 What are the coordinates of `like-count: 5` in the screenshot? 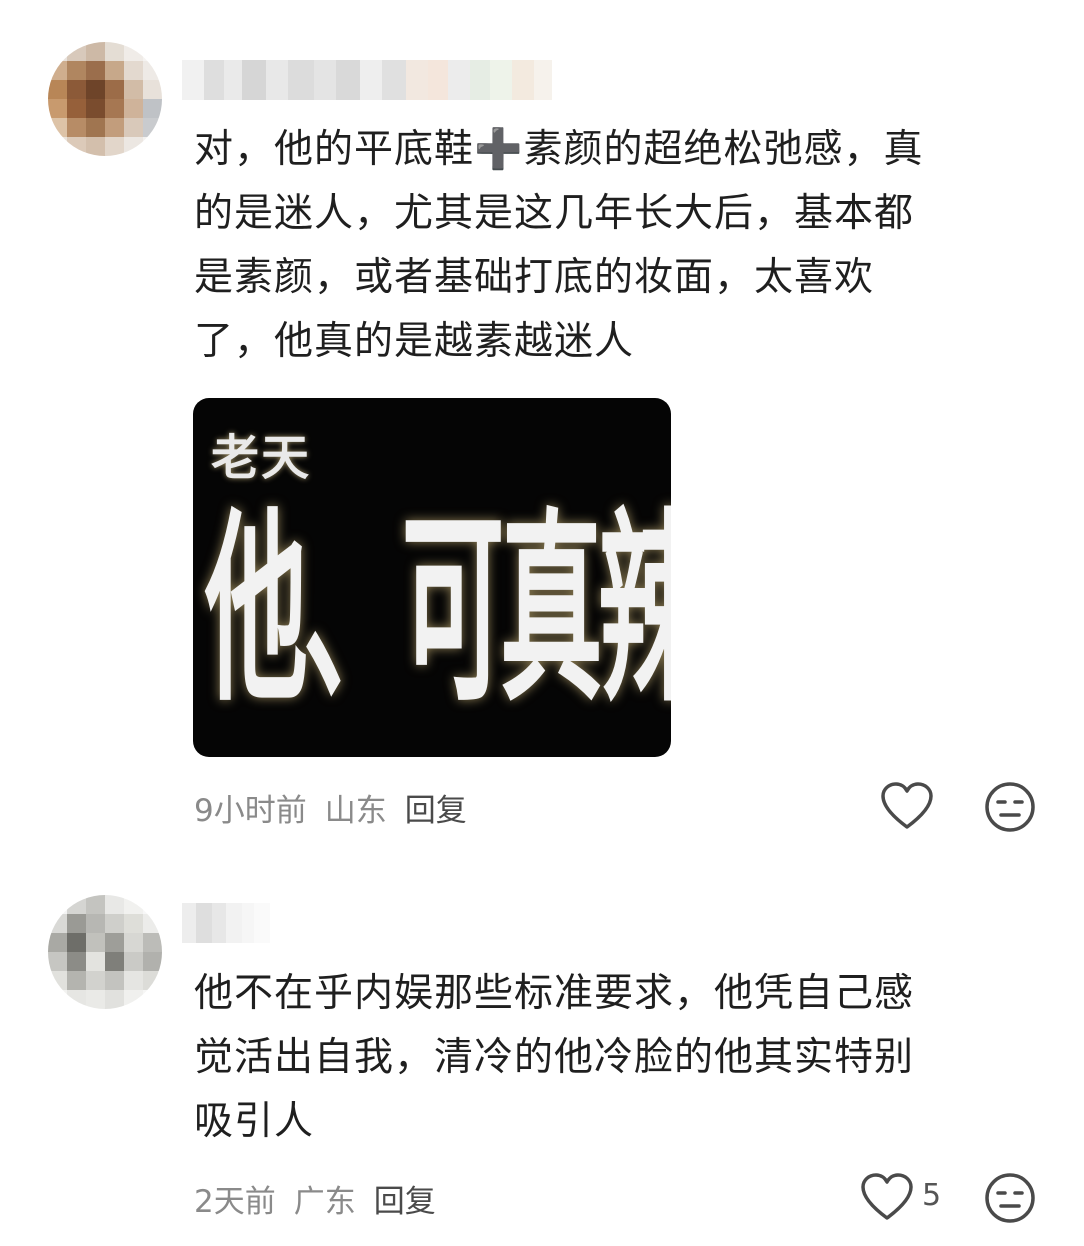 It's located at (932, 1195).